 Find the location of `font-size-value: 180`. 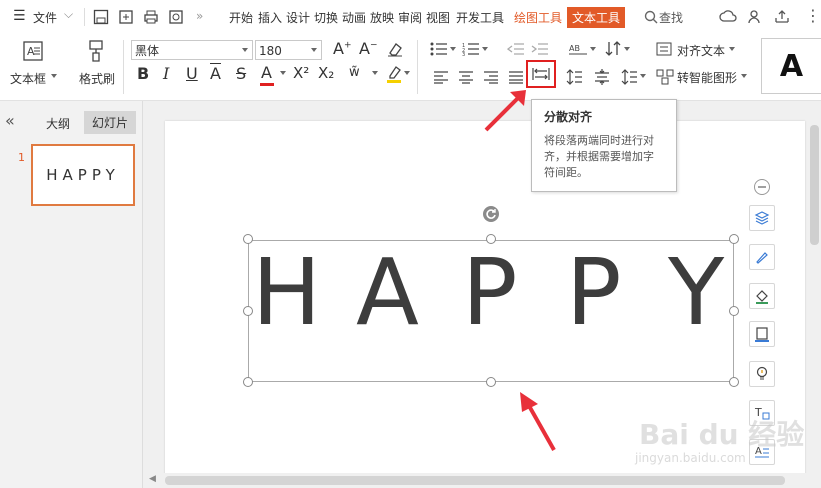

font-size-value: 180 is located at coordinates (270, 51).